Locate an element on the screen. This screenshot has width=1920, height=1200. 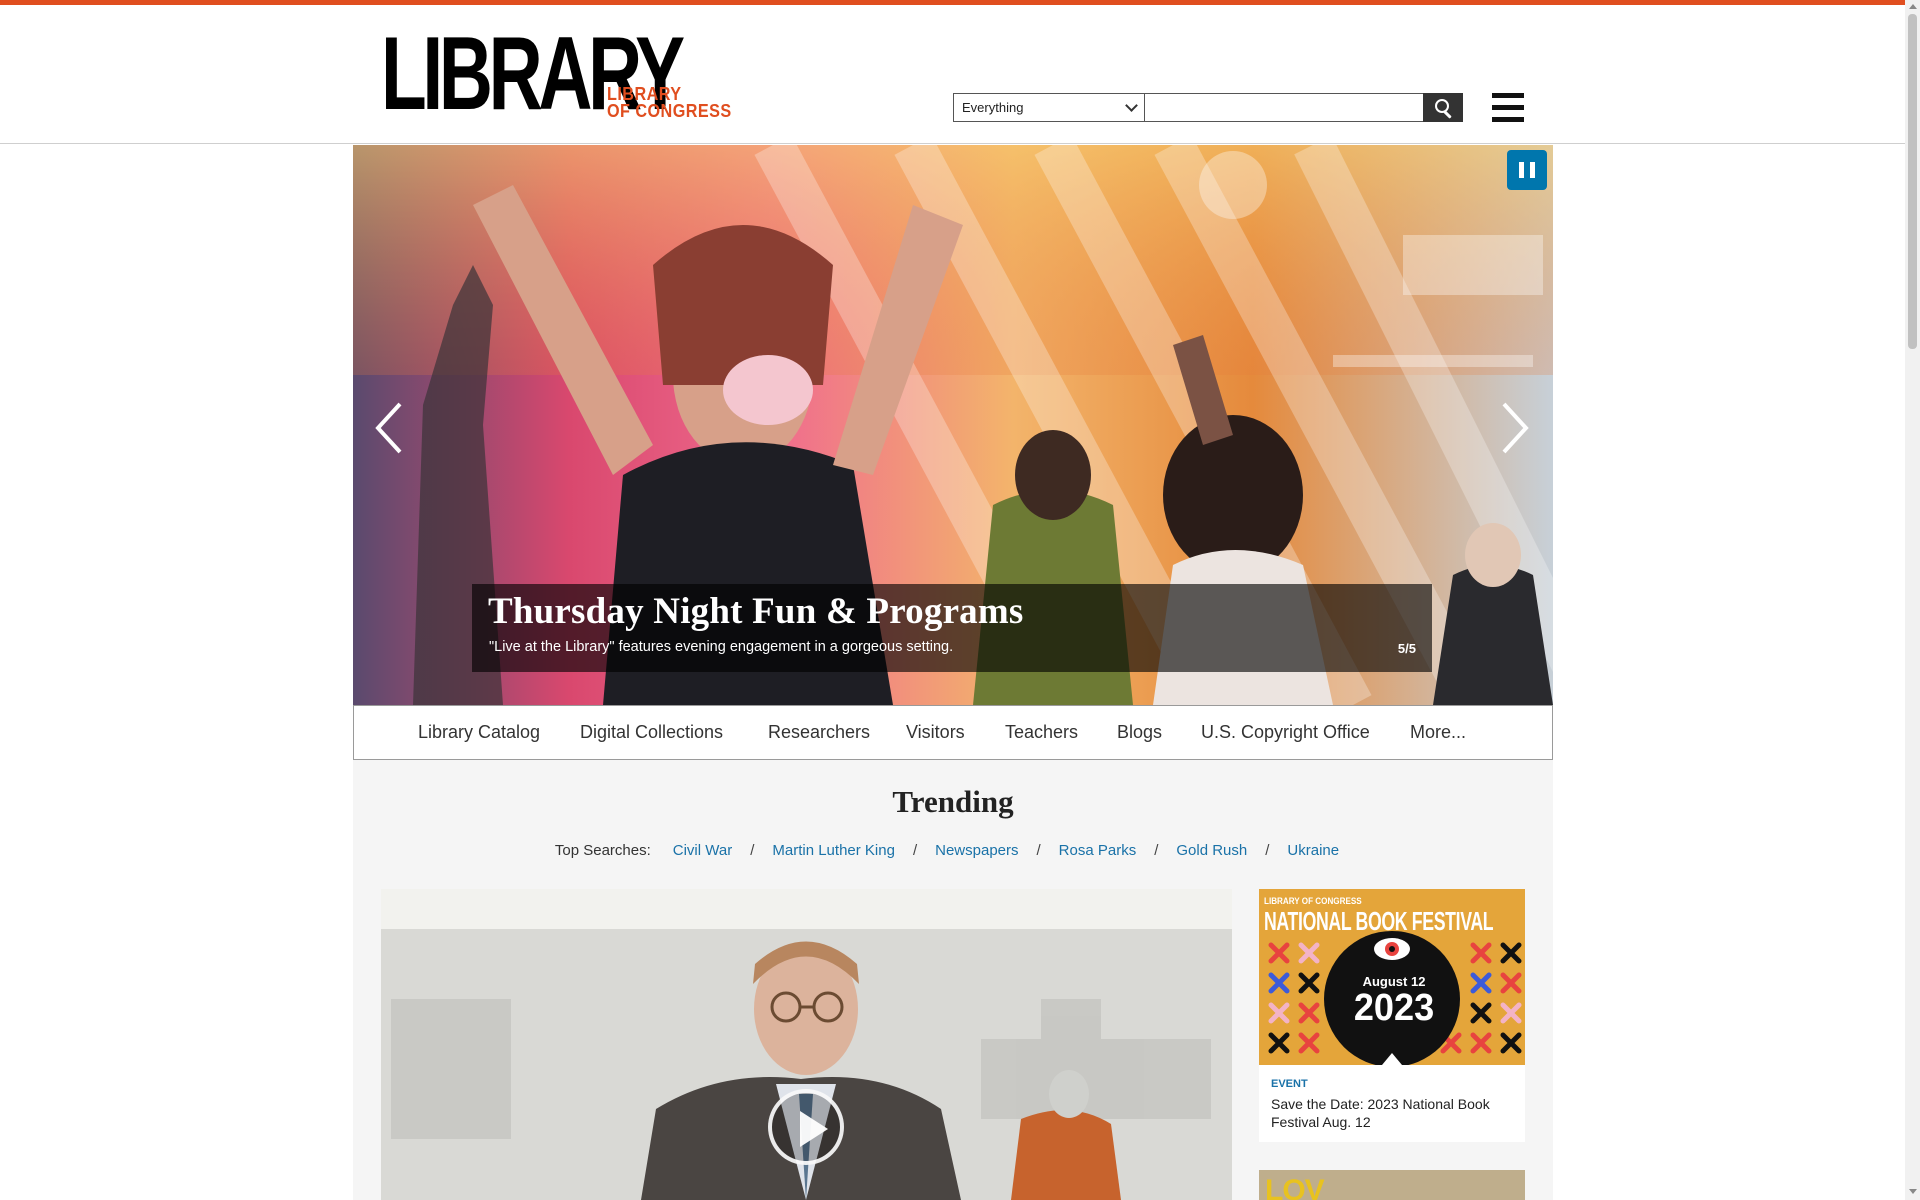
chevron-down-icon is located at coordinates (1131, 105).